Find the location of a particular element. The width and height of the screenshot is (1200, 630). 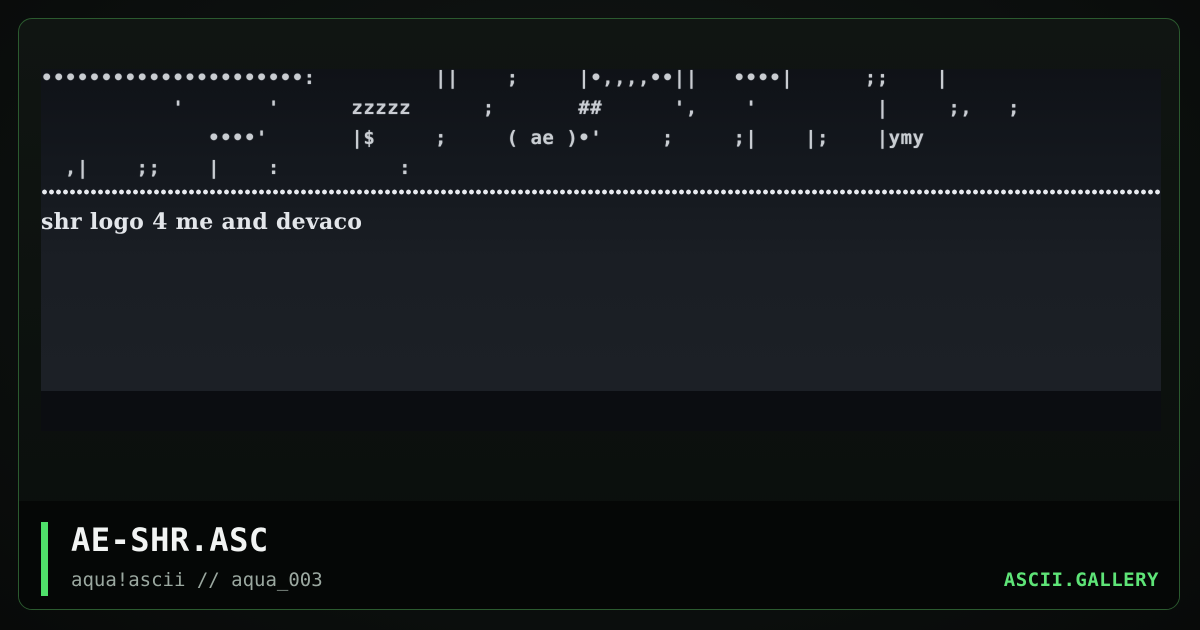

artwork-author: aqua!ascii // aqua_003 is located at coordinates (197, 580).